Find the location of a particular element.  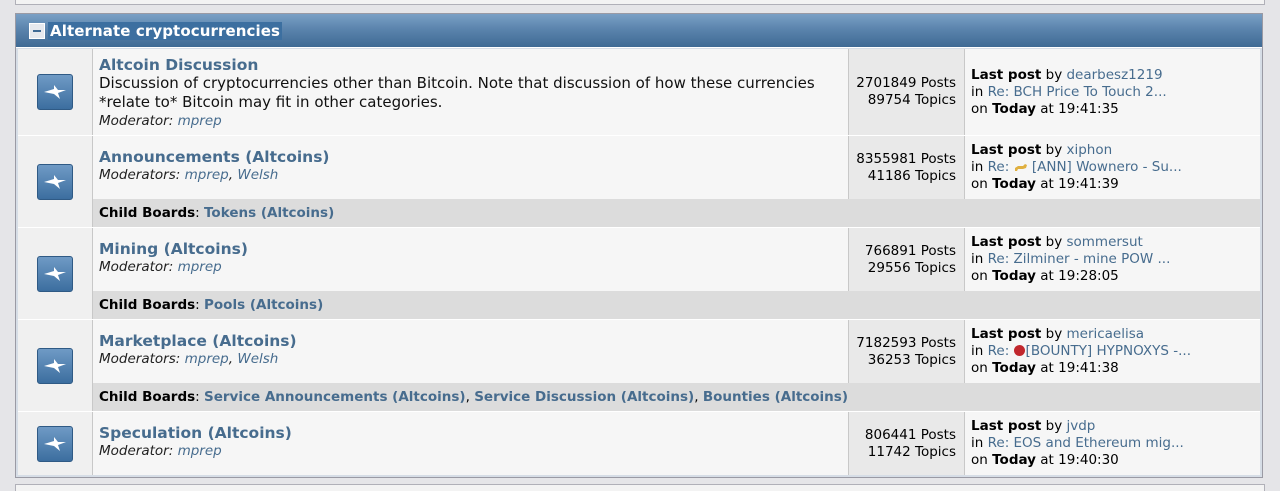

last-post-user: sommersut is located at coordinates (1104, 242).